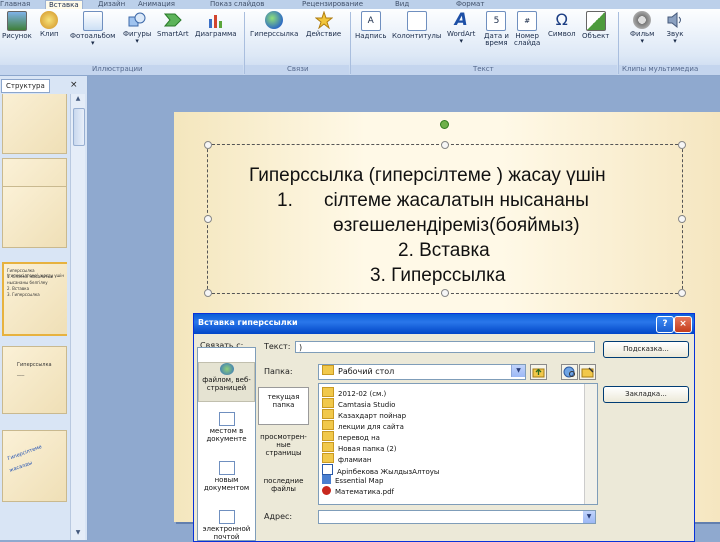  What do you see at coordinates (274, 24) in the screenshot?
I see `hyperlink-button: Гиперссылка` at bounding box center [274, 24].